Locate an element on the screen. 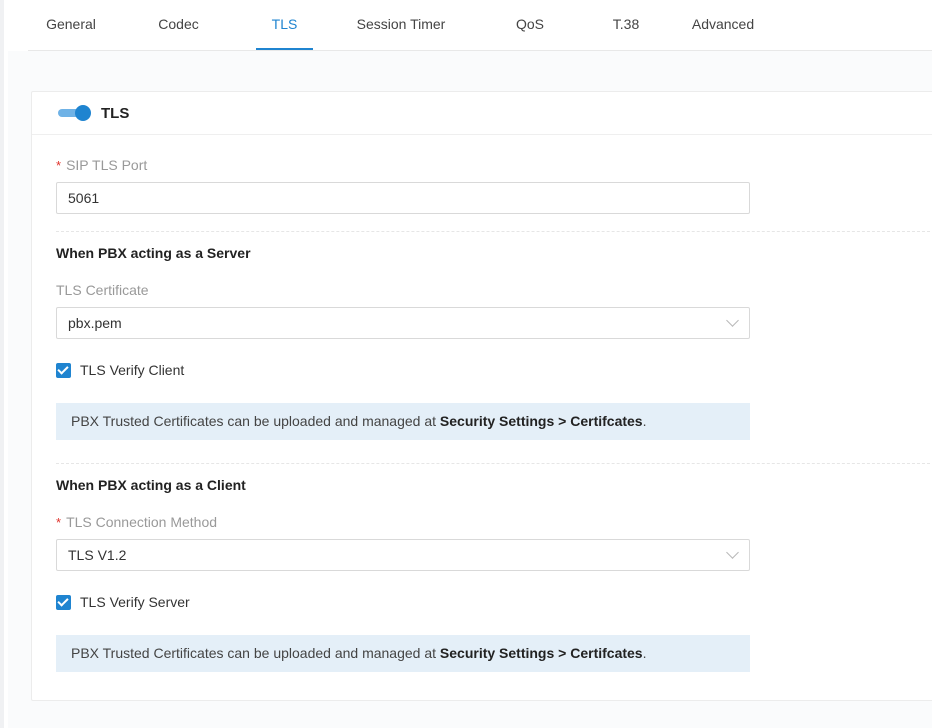  tab-advanced: Advanced is located at coordinates (723, 24).